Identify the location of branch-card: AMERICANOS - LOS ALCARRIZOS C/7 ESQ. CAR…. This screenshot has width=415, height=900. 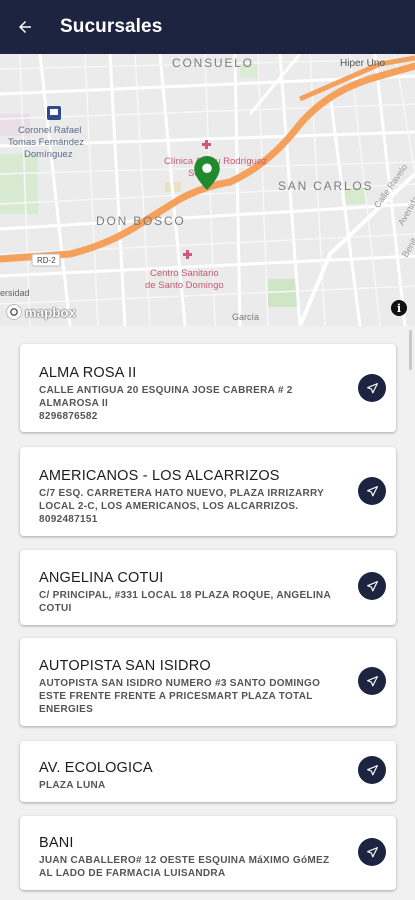
(208, 491).